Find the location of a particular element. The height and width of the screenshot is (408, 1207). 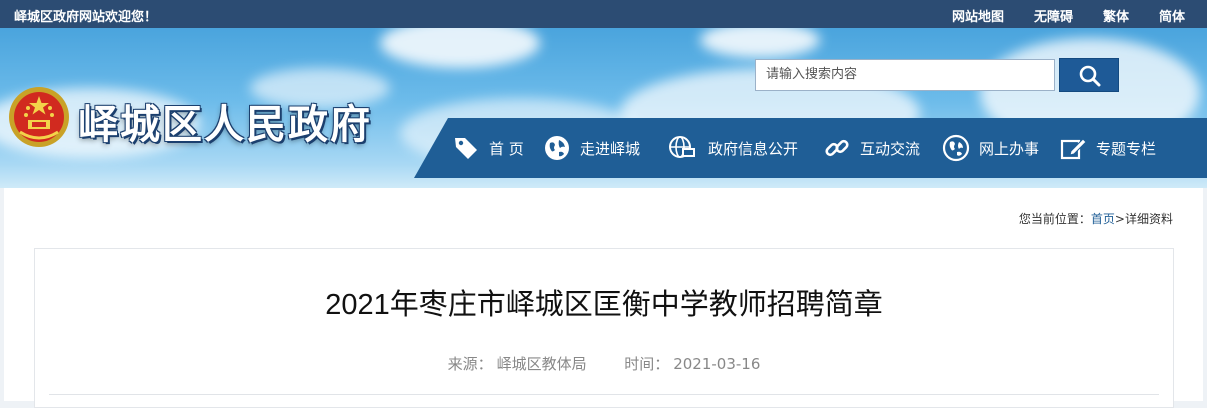

nav-item-special-topics: 专题专栏 is located at coordinates (1107, 148).